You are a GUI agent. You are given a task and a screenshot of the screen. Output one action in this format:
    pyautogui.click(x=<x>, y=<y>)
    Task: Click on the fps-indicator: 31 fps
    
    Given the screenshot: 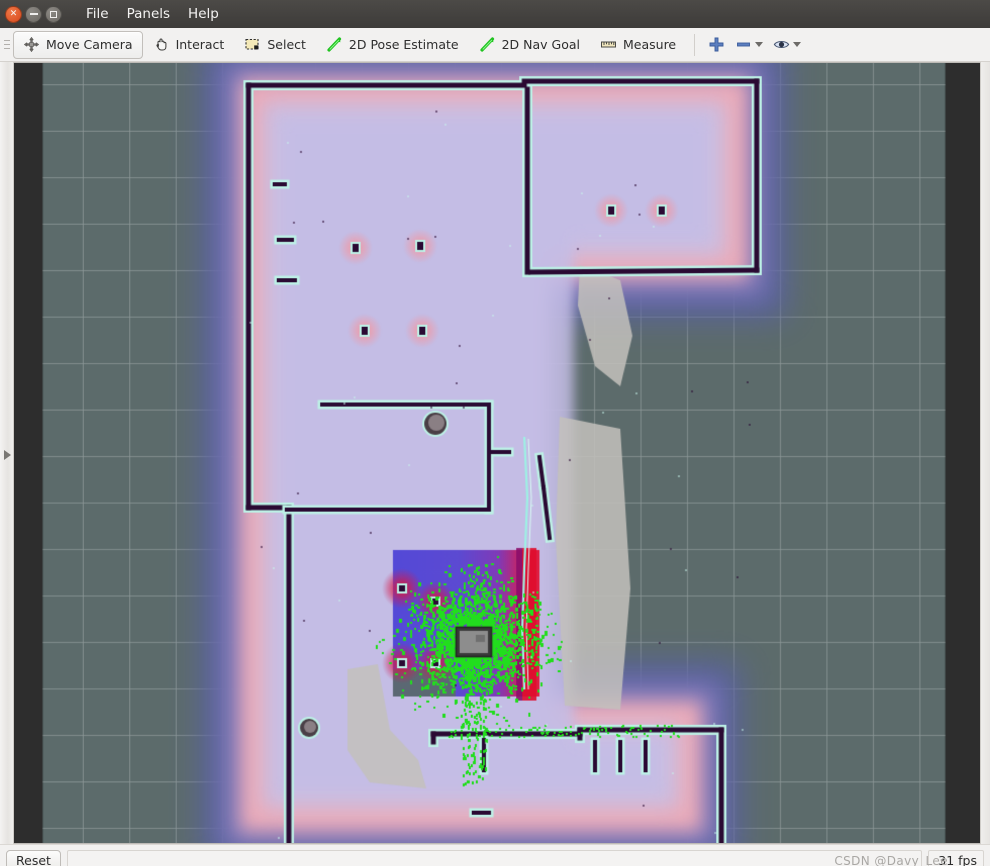 What is the action you would take?
    pyautogui.click(x=956, y=857)
    